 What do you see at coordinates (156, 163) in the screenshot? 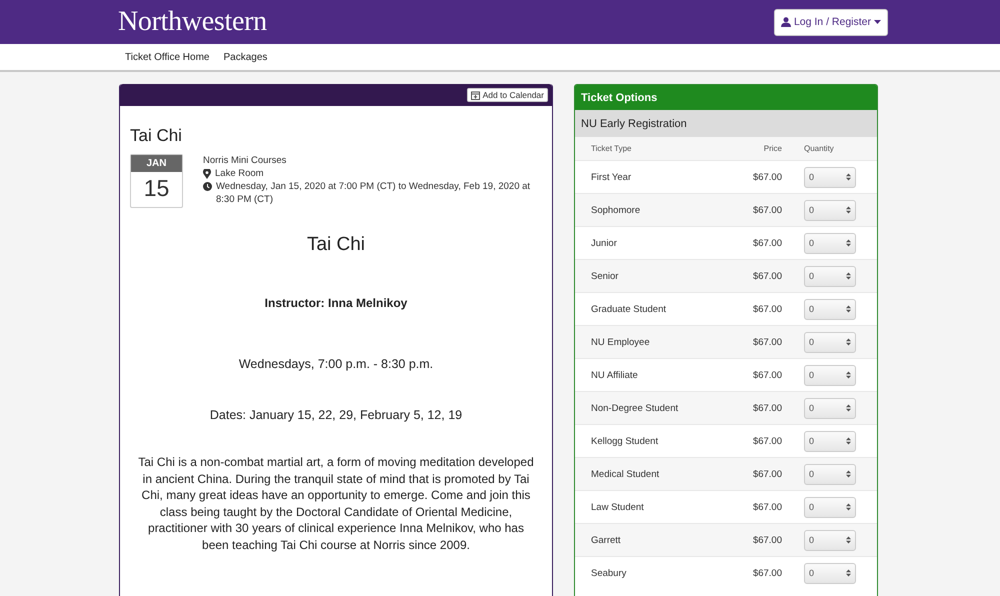
I see `date-month: JAN` at bounding box center [156, 163].